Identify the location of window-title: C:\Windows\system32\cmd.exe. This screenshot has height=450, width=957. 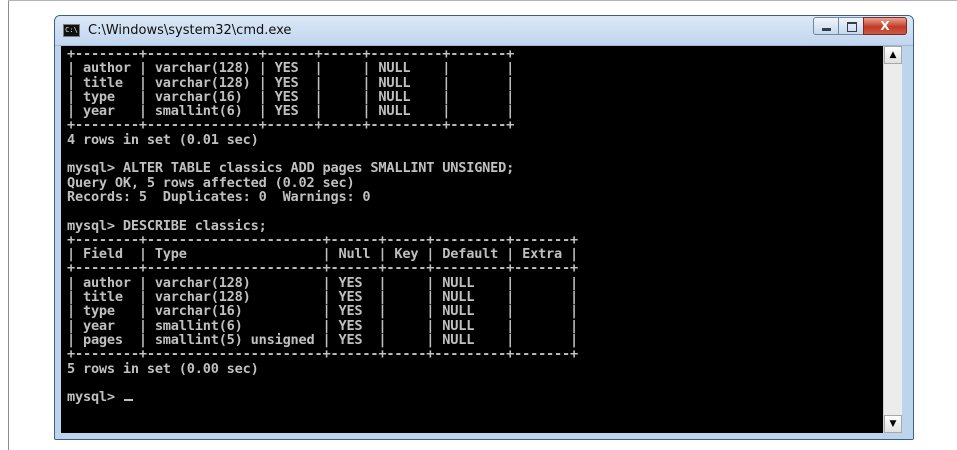
(190, 30).